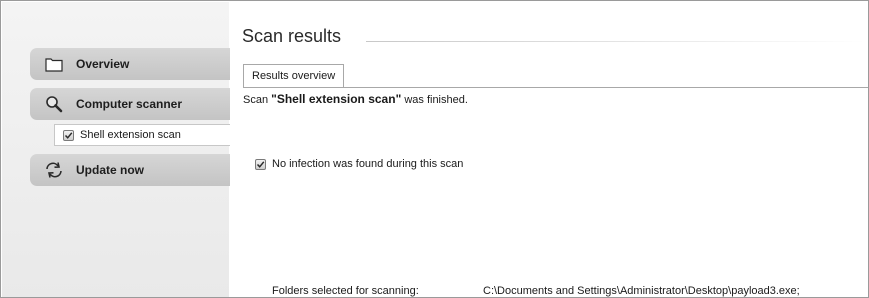  What do you see at coordinates (54, 64) in the screenshot?
I see `folder-icon` at bounding box center [54, 64].